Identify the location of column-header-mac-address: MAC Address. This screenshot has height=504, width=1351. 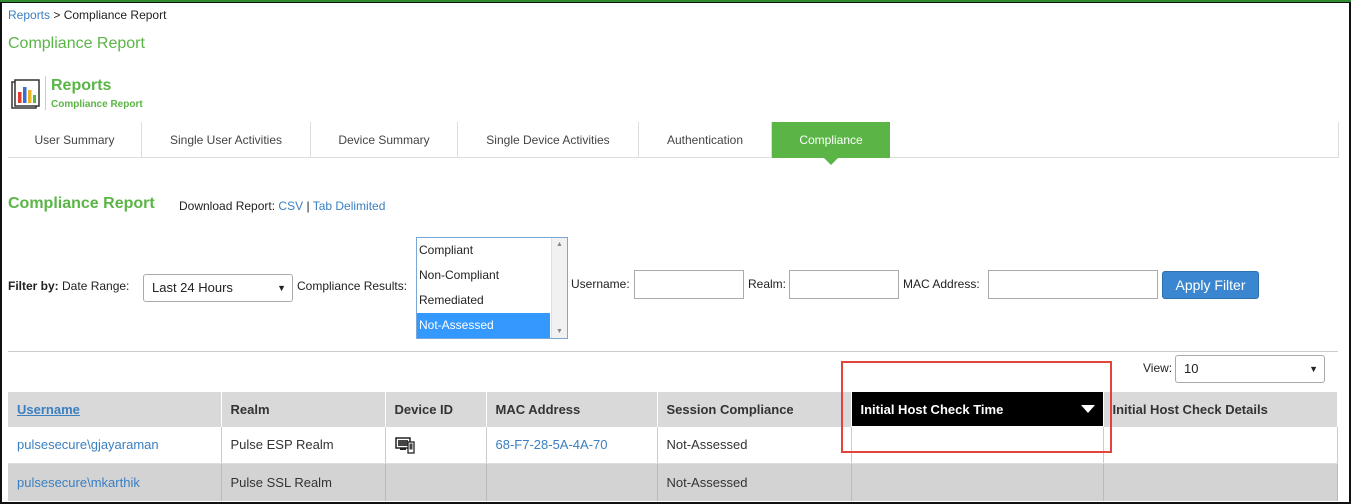
(572, 409).